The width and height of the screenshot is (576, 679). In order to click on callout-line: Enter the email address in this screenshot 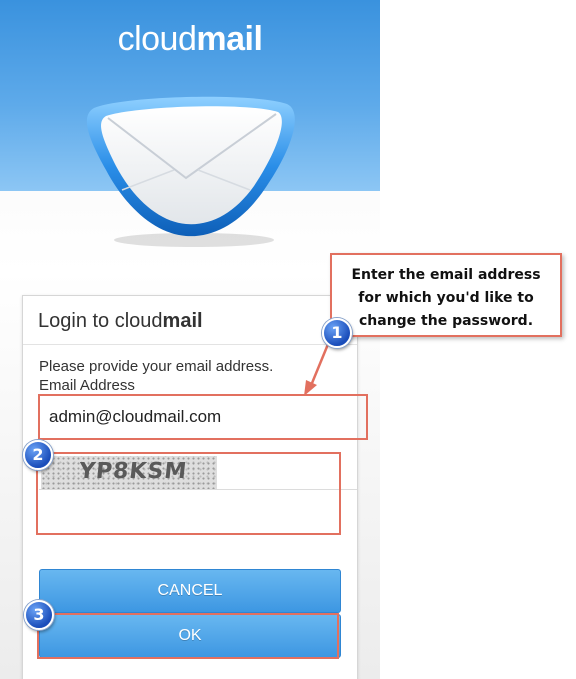, I will do `click(446, 275)`.